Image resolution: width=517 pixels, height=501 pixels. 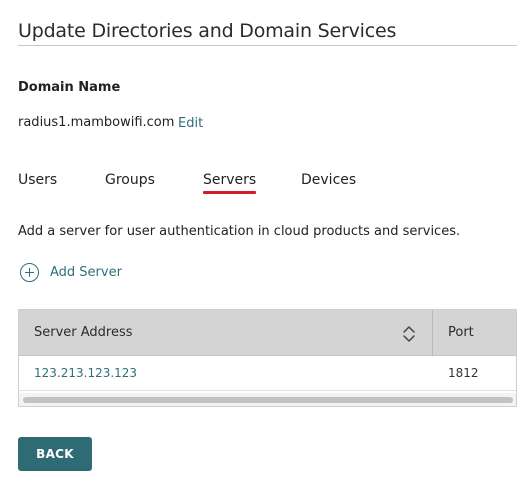 What do you see at coordinates (55, 454) in the screenshot?
I see `back-button: BACK` at bounding box center [55, 454].